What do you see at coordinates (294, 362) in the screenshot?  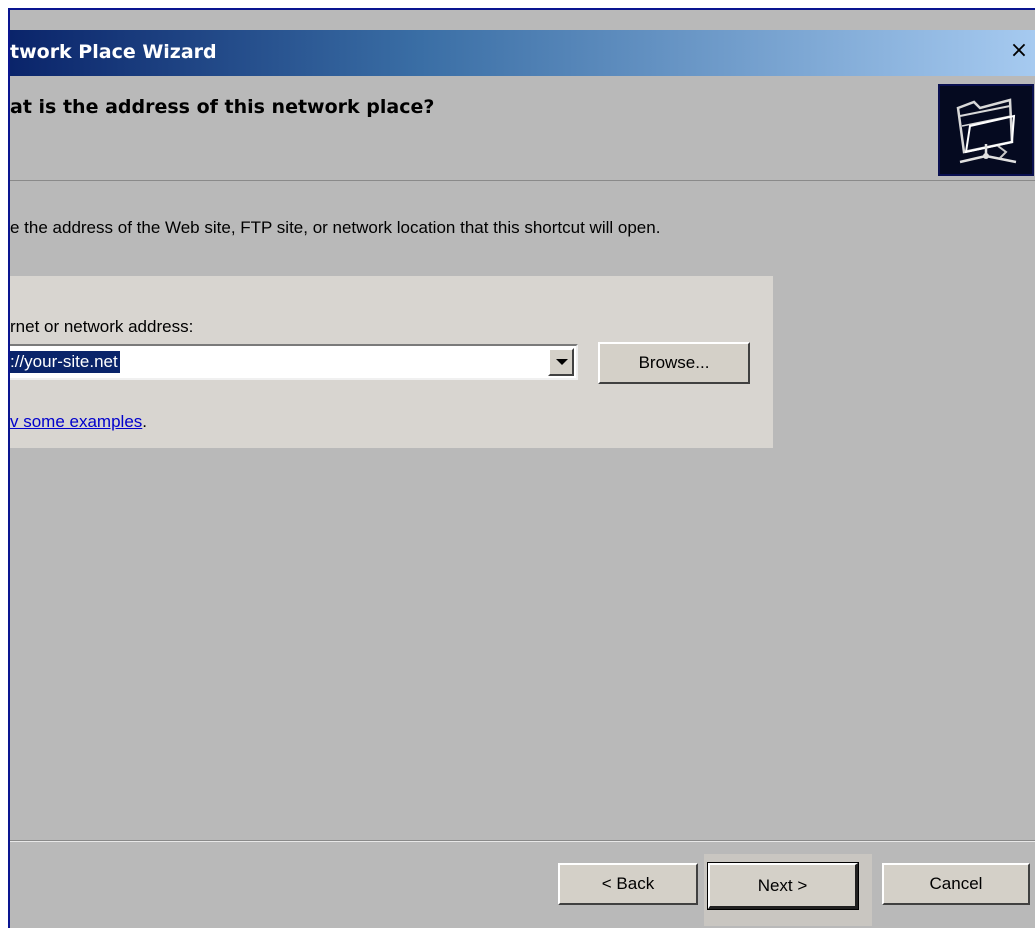 I see `address-combobox: ://your-site.net` at bounding box center [294, 362].